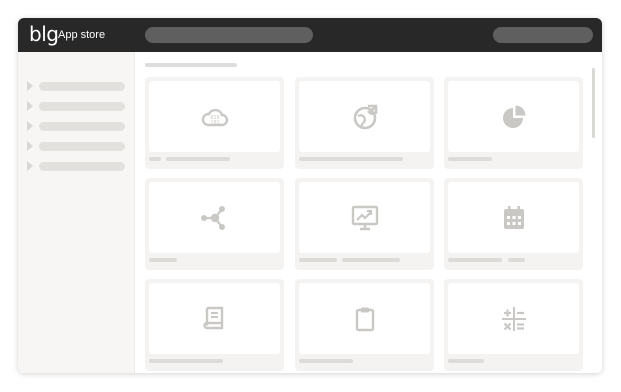  I want to click on monitor-chart-icon, so click(365, 218).